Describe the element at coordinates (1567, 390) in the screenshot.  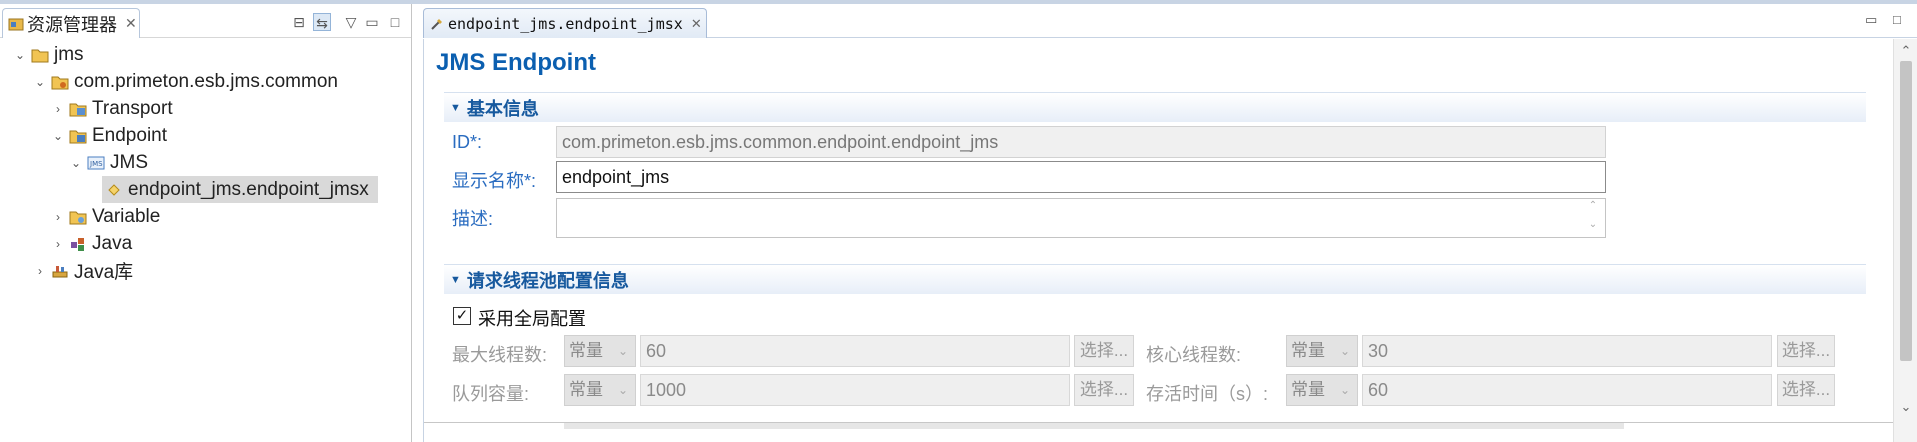
I see `keepalive-field: 60` at that location.